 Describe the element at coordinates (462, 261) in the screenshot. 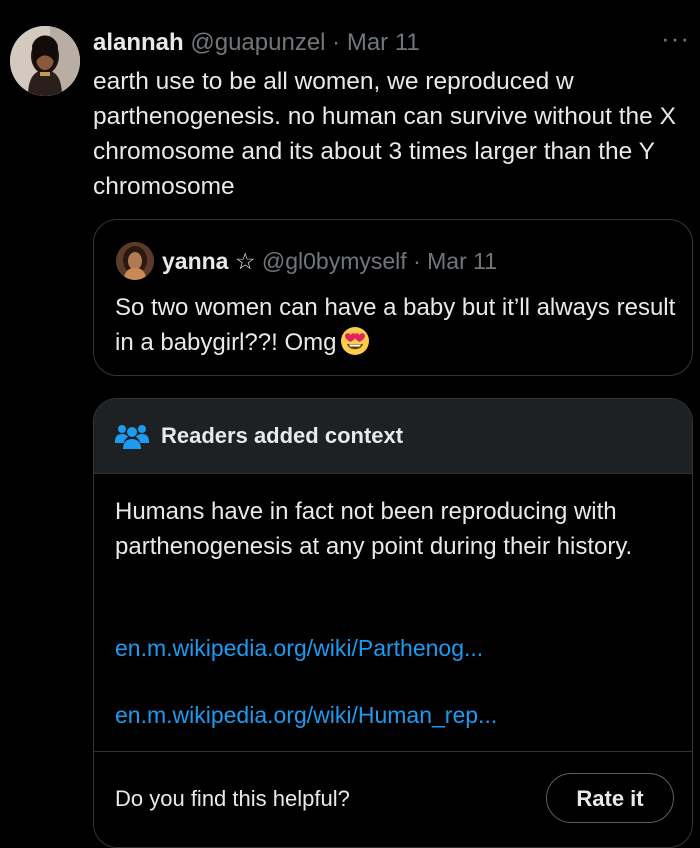

I see `quoted-date: Mar 11` at that location.